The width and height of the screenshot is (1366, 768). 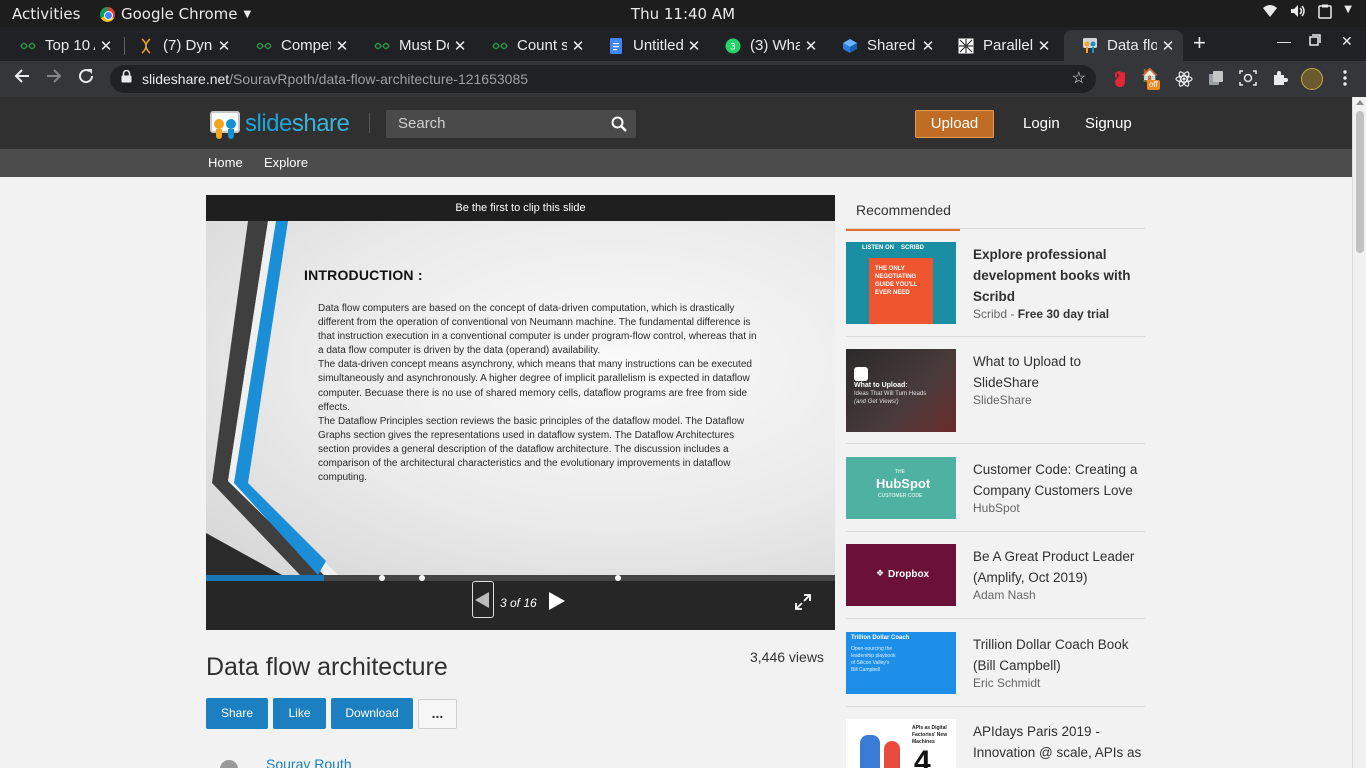 I want to click on copy-extension-icon, so click(x=1216, y=79).